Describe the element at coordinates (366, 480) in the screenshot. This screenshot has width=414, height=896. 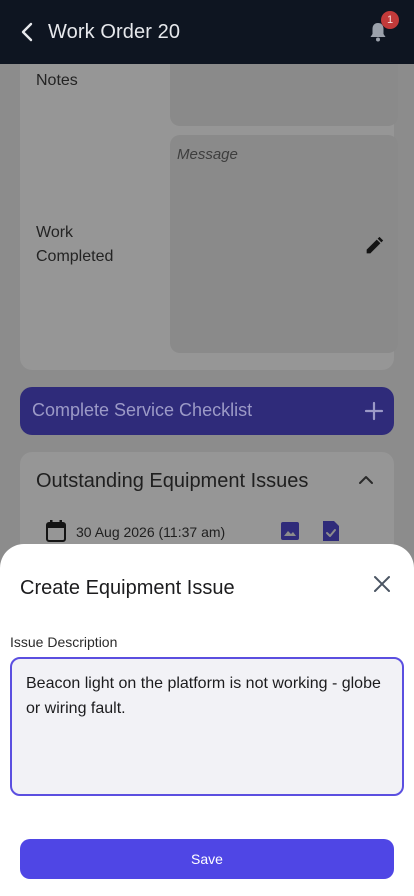
I see `chevron-up-icon` at that location.